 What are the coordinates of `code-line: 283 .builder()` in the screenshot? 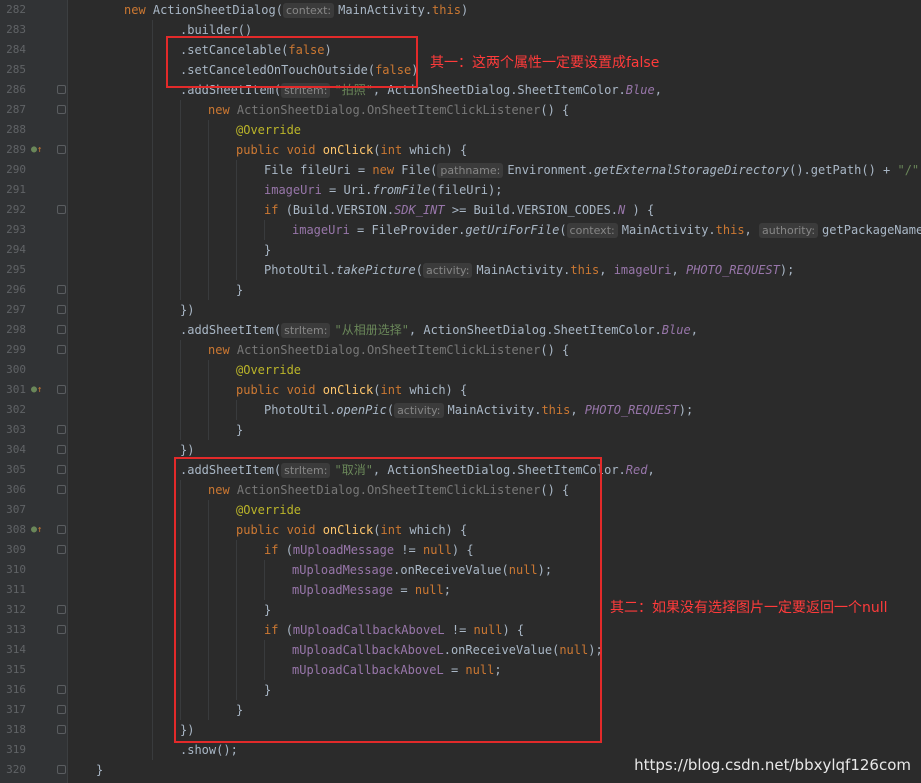 It's located at (460, 30).